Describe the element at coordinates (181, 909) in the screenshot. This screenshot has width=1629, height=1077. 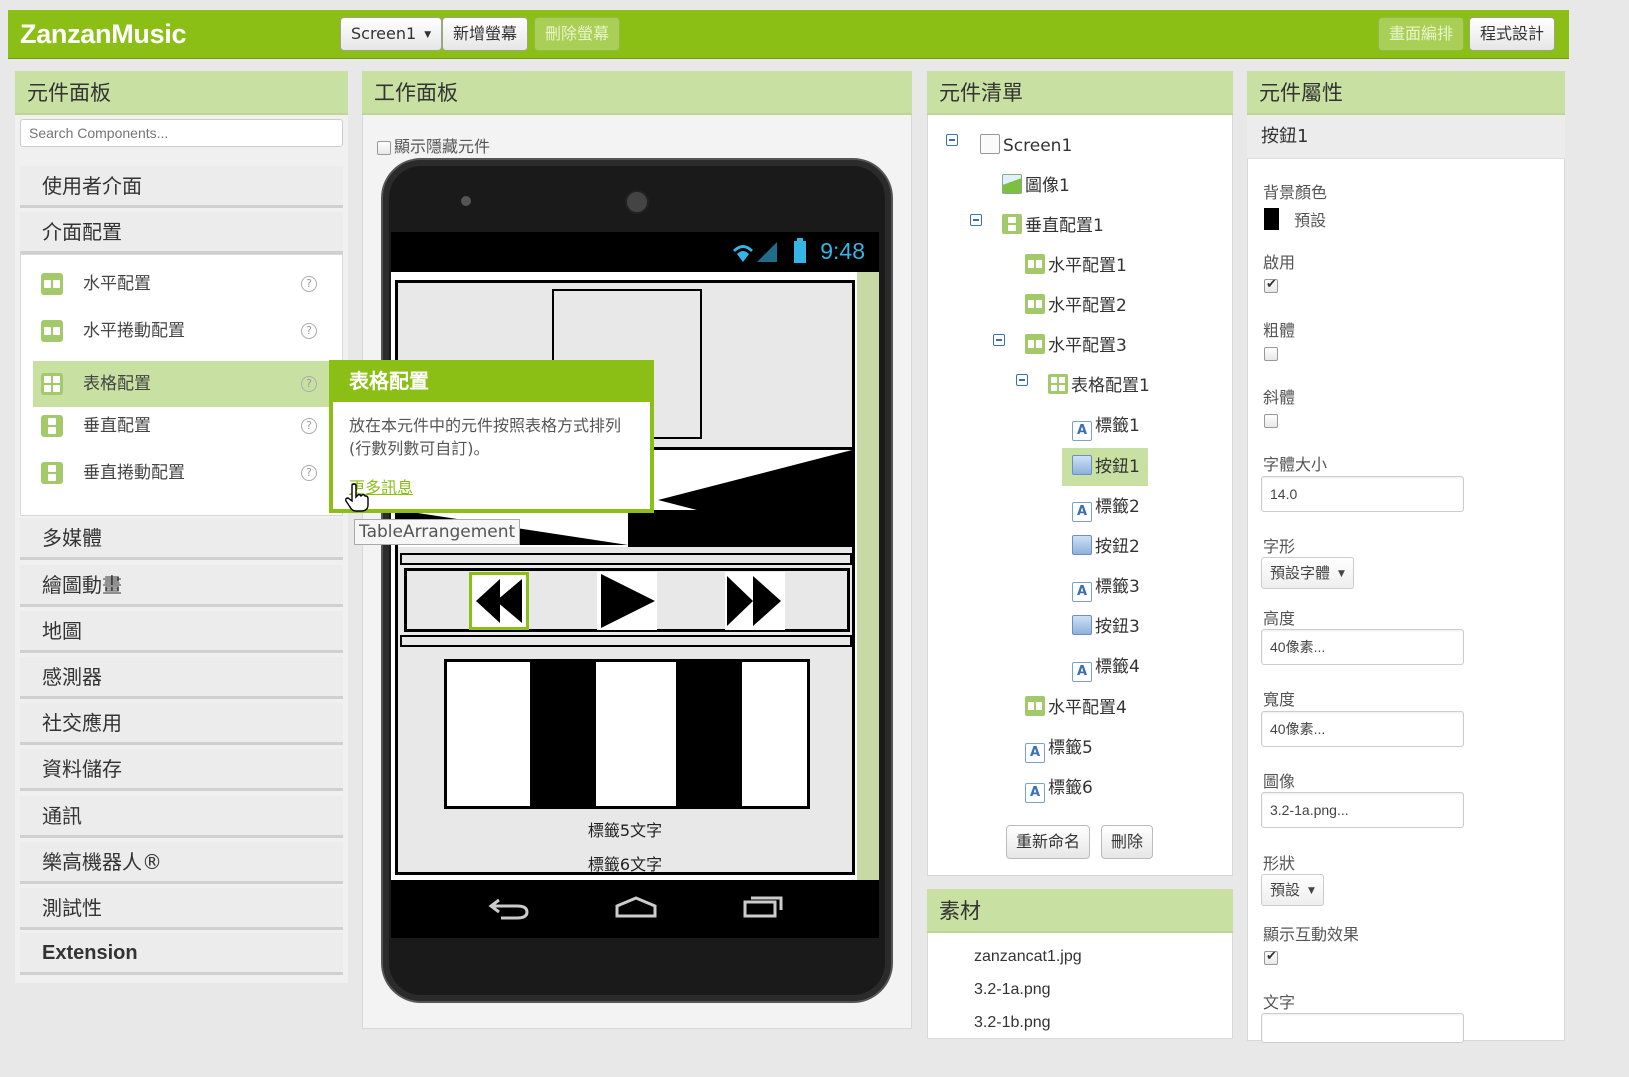
I see `category-experimental: 測試性` at that location.